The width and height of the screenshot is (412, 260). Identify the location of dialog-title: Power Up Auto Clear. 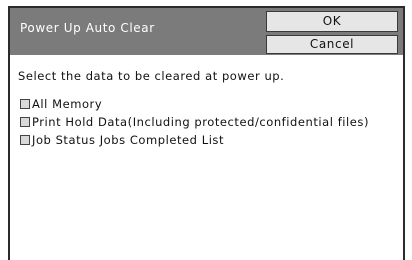
(87, 28).